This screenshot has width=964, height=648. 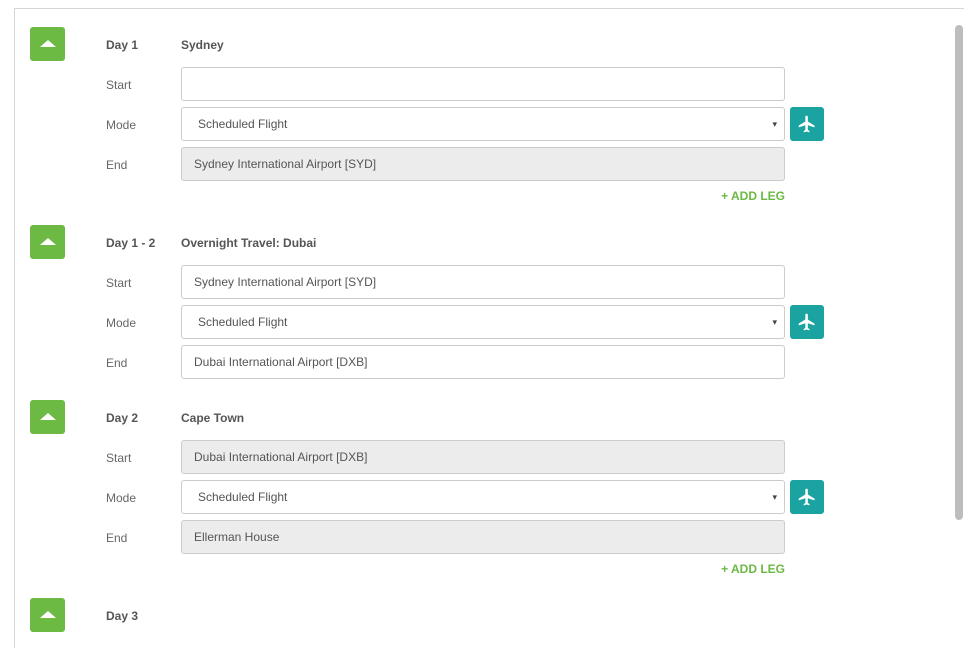 I want to click on day-label: Day 1, so click(x=122, y=45).